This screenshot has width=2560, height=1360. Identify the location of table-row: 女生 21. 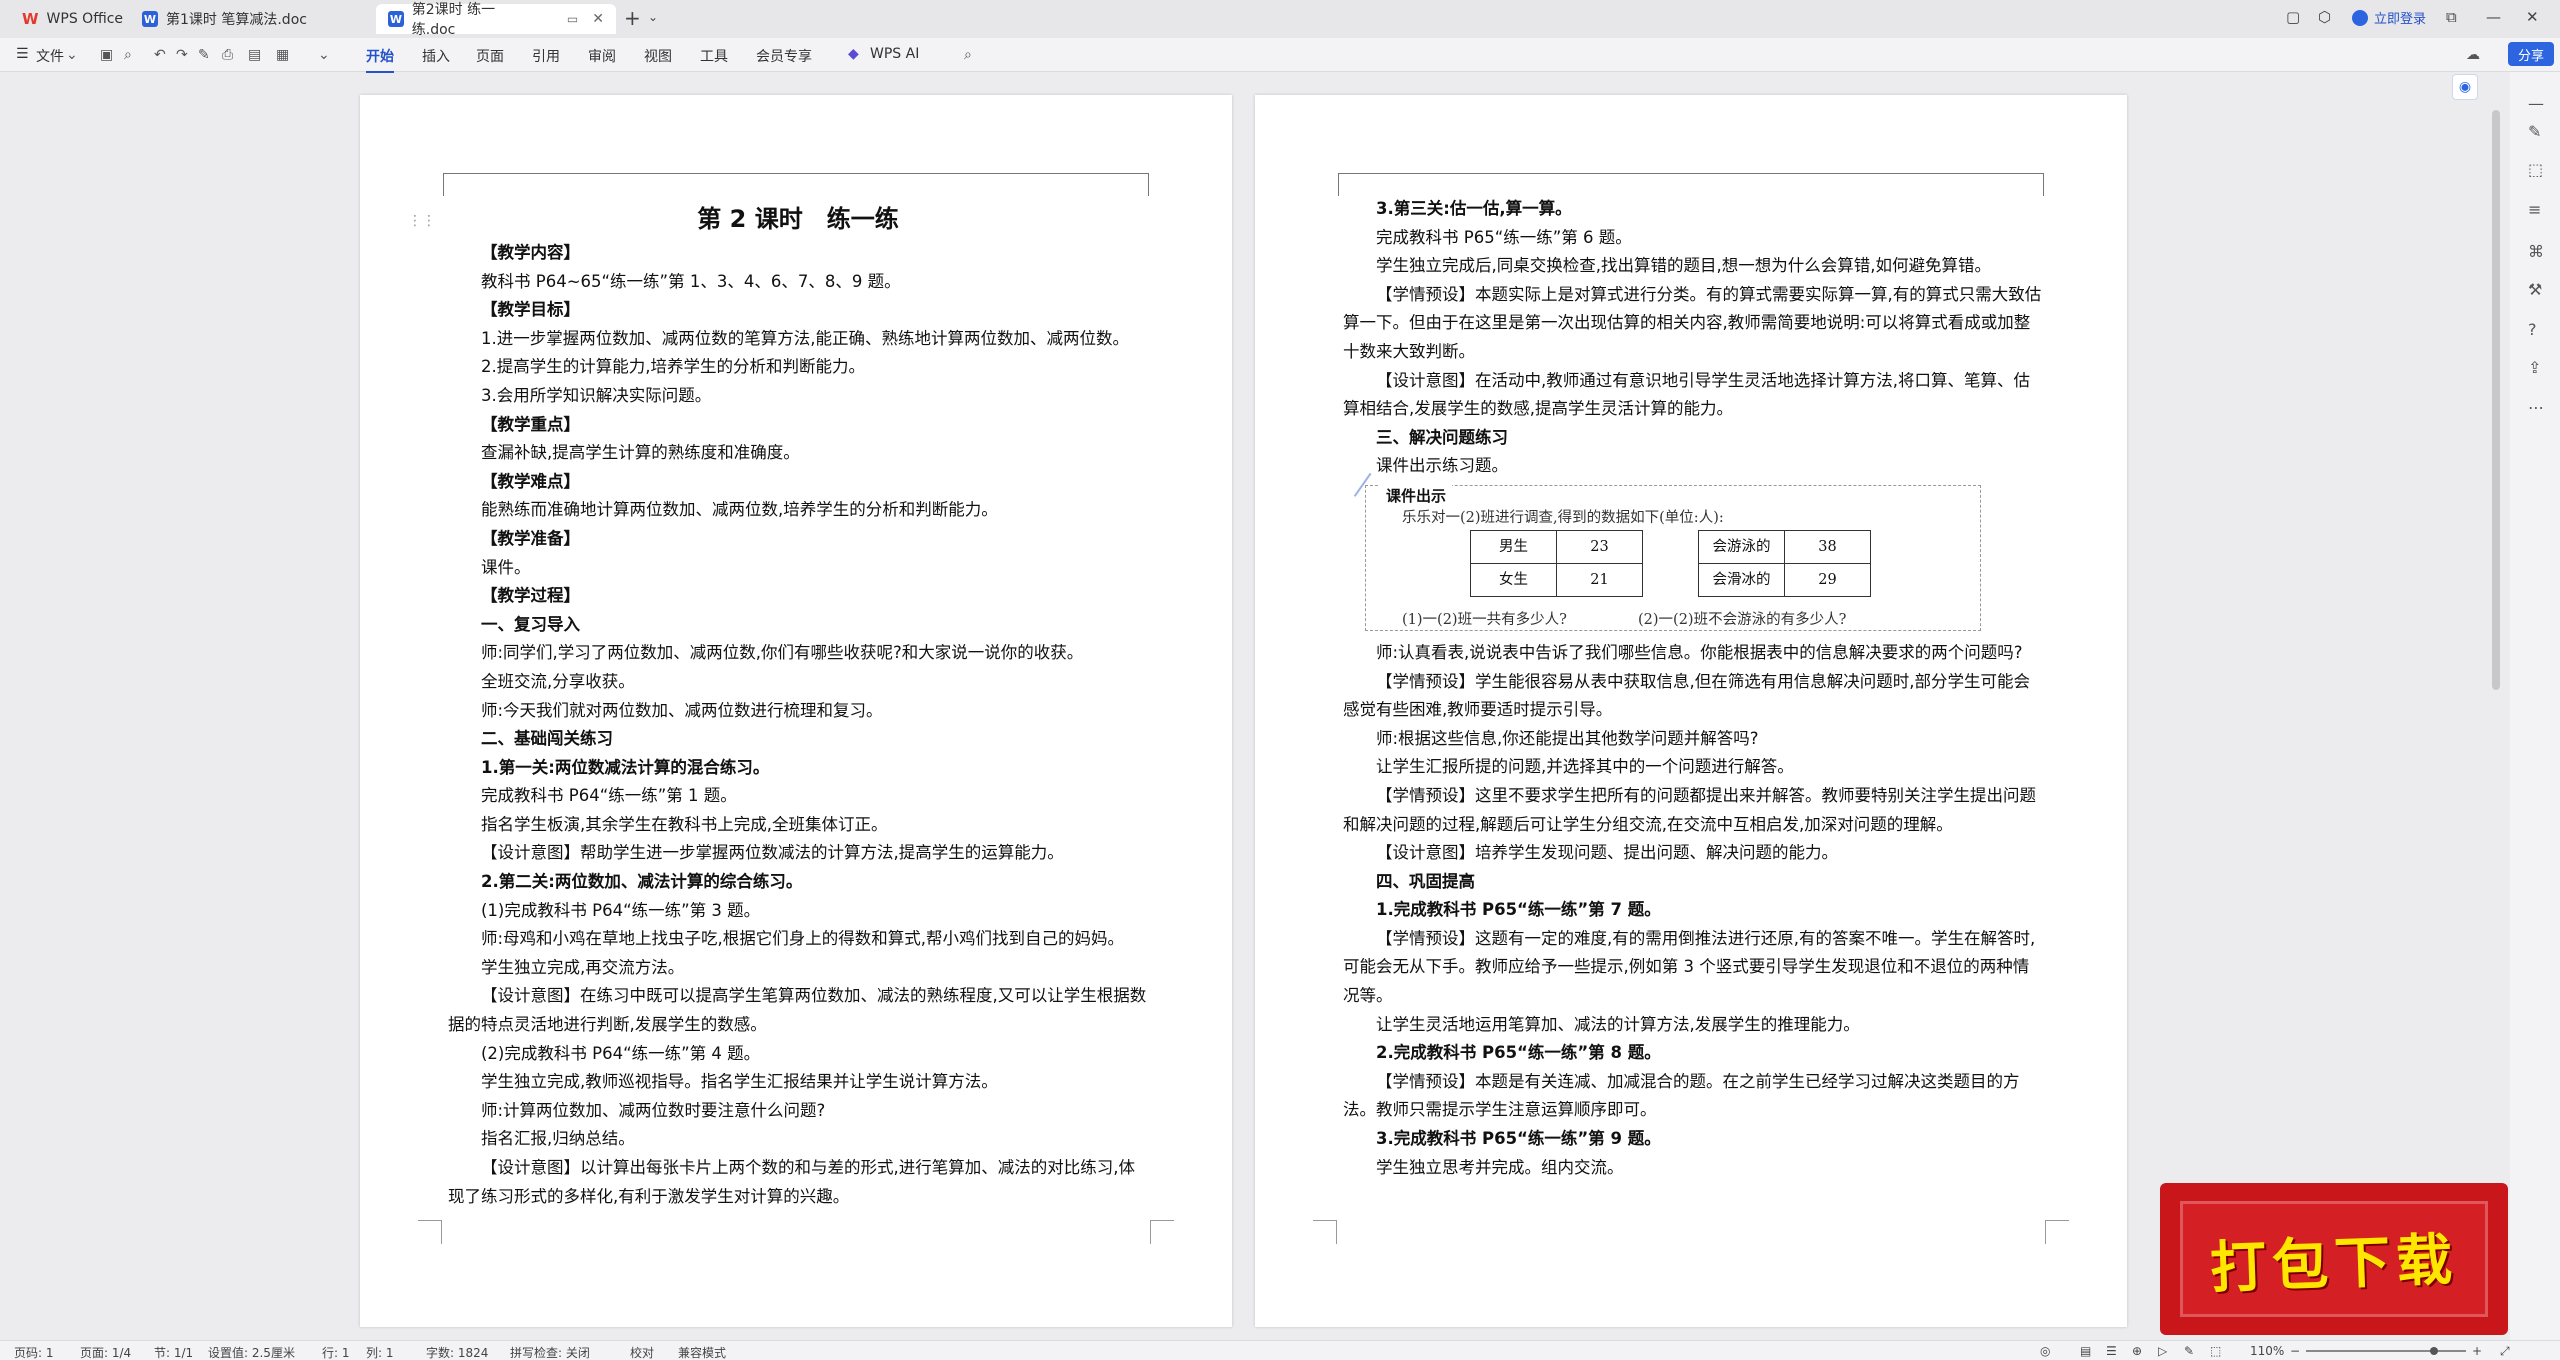
(1556, 579).